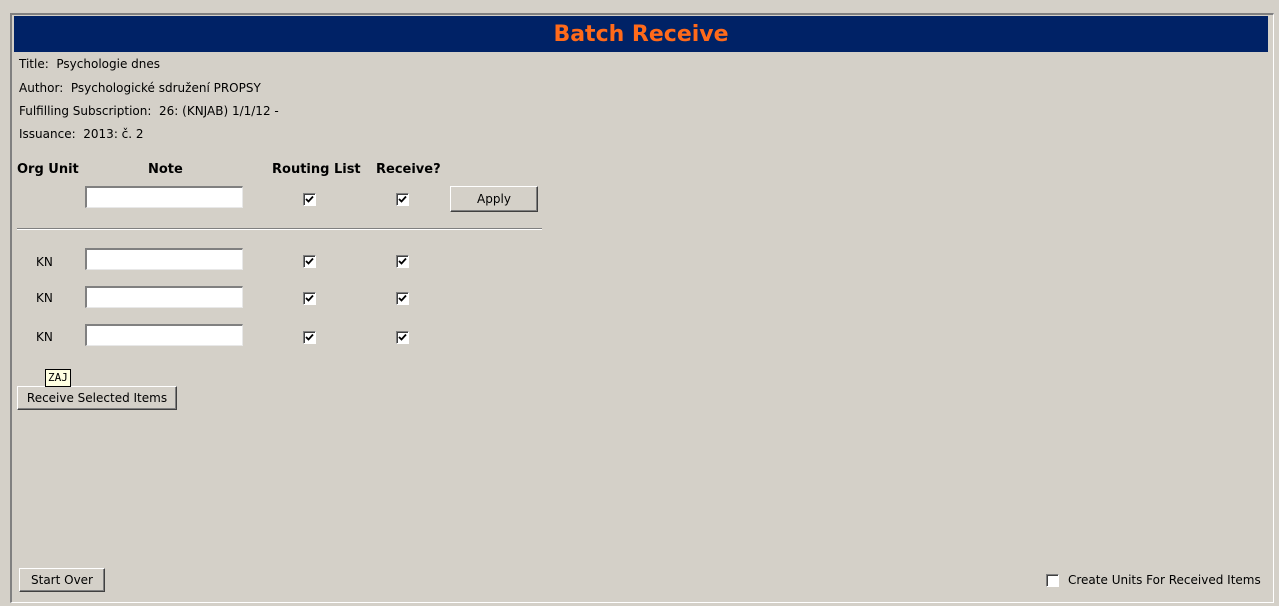 The image size is (1279, 606). I want to click on column-header-note: Note, so click(165, 169).